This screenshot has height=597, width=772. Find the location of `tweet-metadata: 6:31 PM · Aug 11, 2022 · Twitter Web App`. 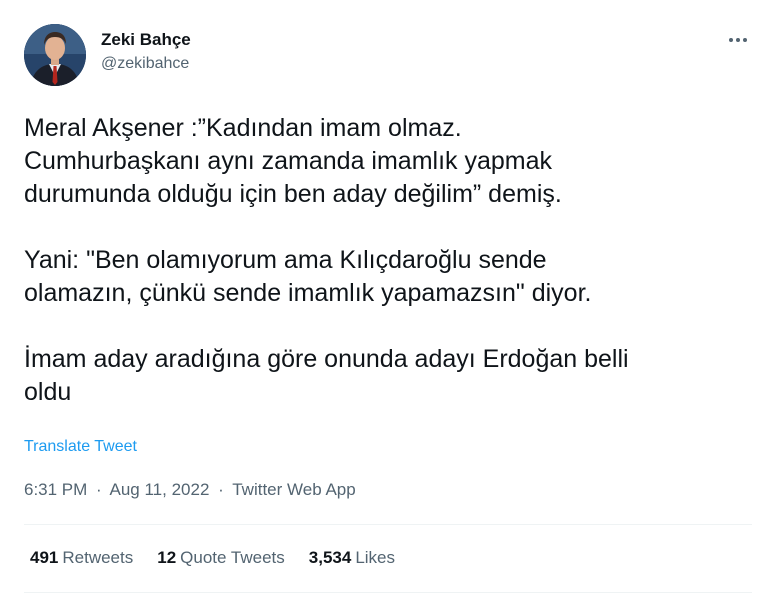

tweet-metadata: 6:31 PM · Aug 11, 2022 · Twitter Web App is located at coordinates (190, 490).